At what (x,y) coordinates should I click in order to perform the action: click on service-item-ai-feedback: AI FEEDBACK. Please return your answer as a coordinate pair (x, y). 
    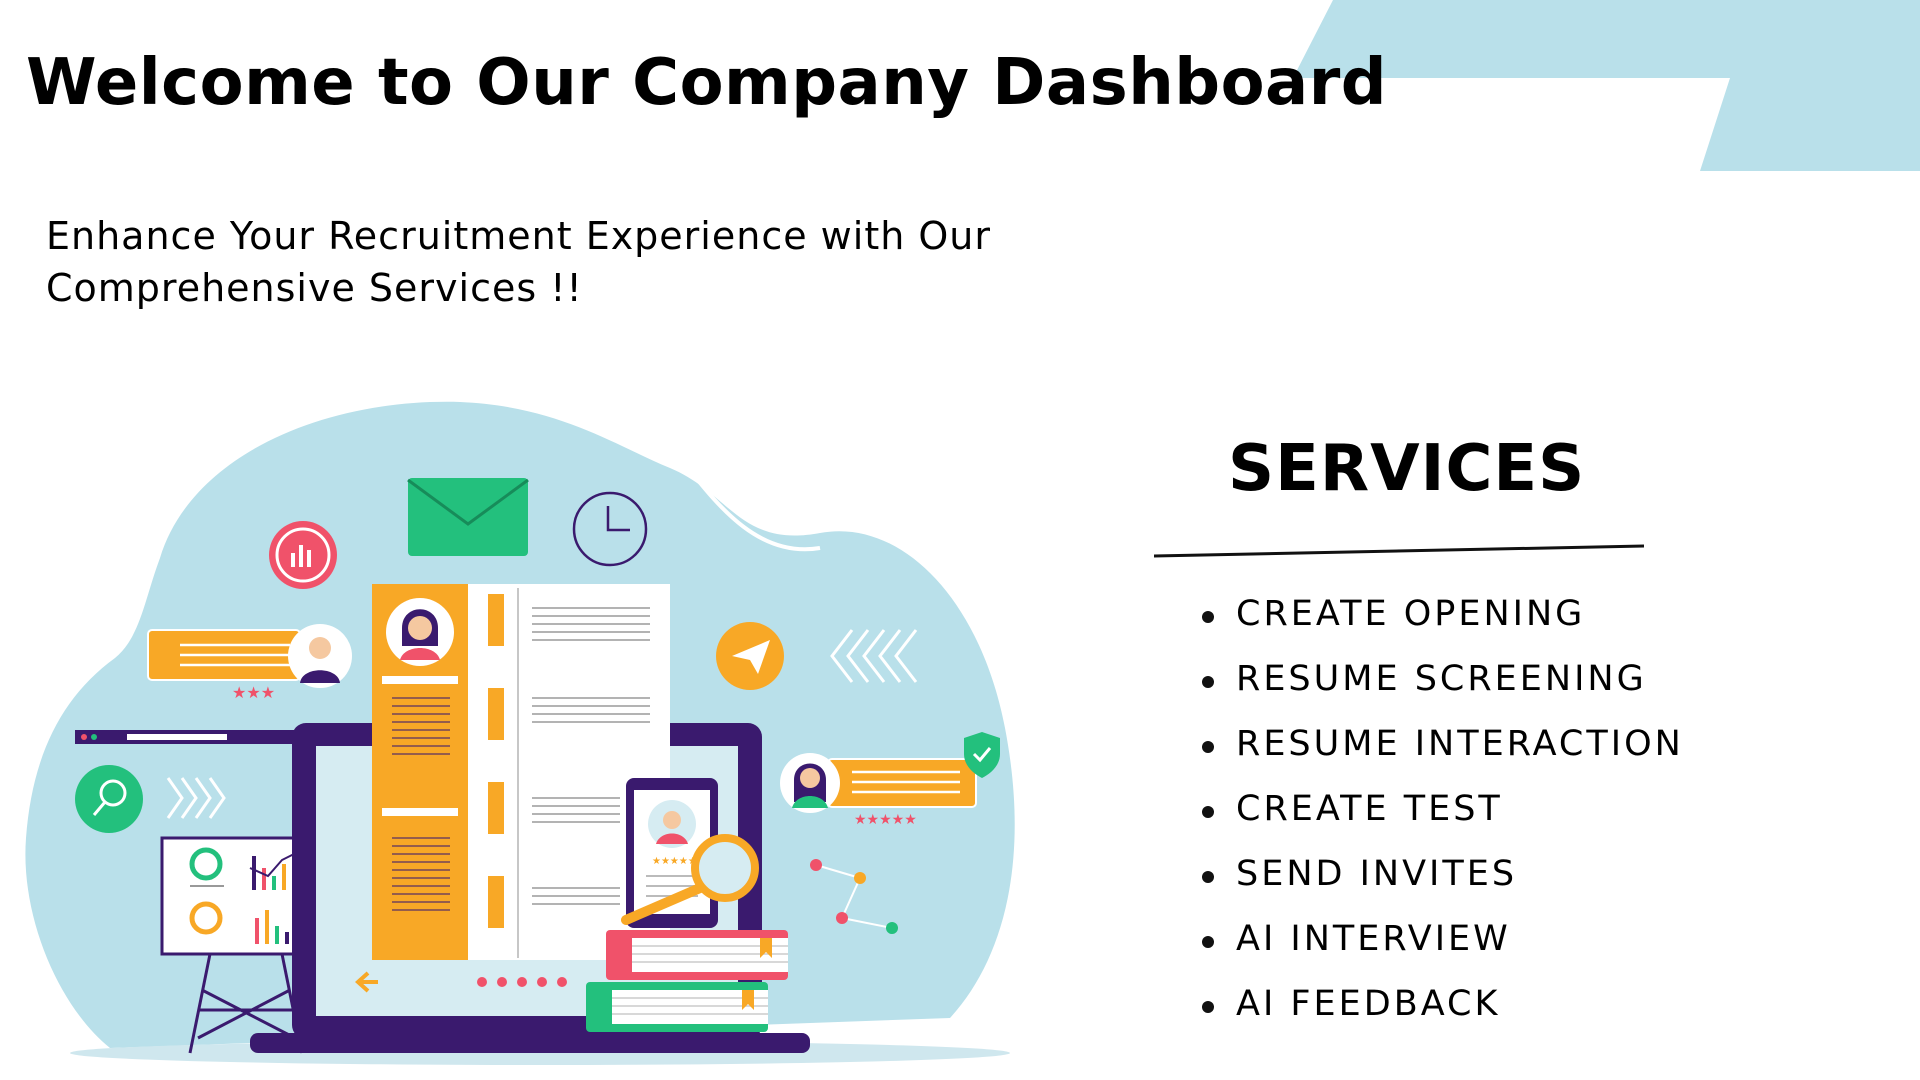
    Looking at the image, I should click on (1443, 1006).